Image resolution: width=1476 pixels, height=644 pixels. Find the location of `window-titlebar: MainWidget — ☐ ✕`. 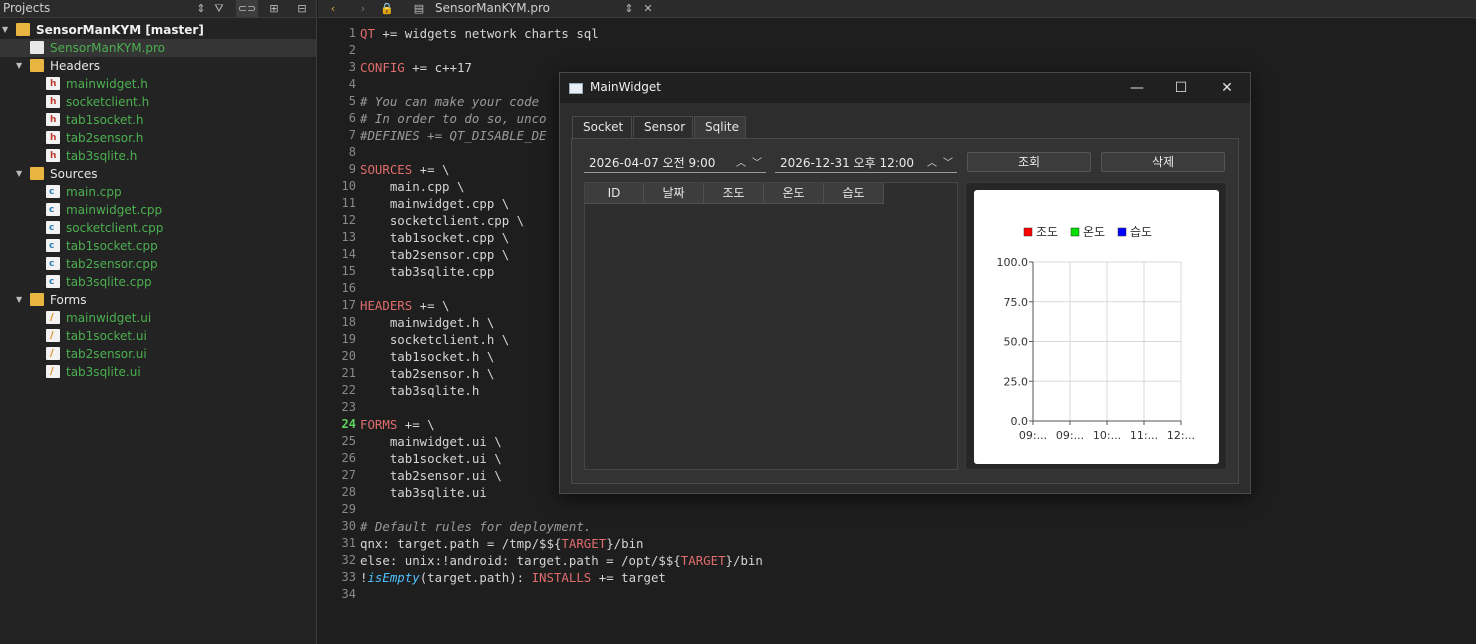

window-titlebar: MainWidget — ☐ ✕ is located at coordinates (905, 88).